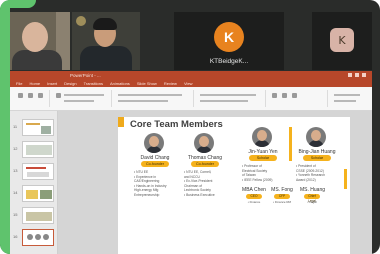  Describe the element at coordinates (20, 95) in the screenshot. I see `paste-icon` at that location.